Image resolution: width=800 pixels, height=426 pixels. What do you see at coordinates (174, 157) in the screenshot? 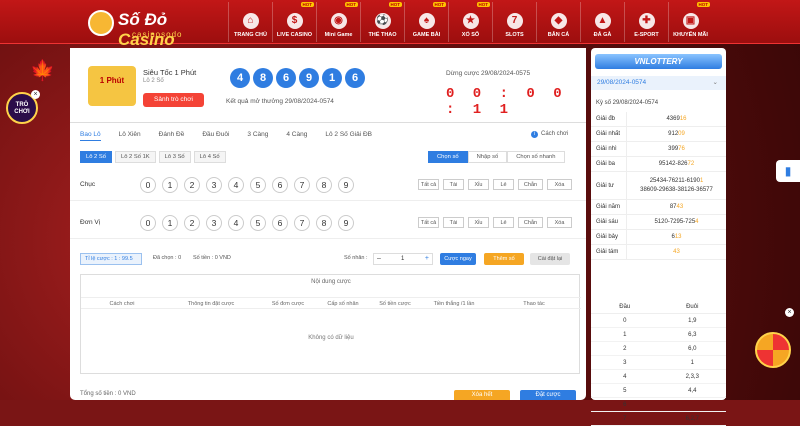
I see `subtab-2: Lô 3 Số` at bounding box center [174, 157].